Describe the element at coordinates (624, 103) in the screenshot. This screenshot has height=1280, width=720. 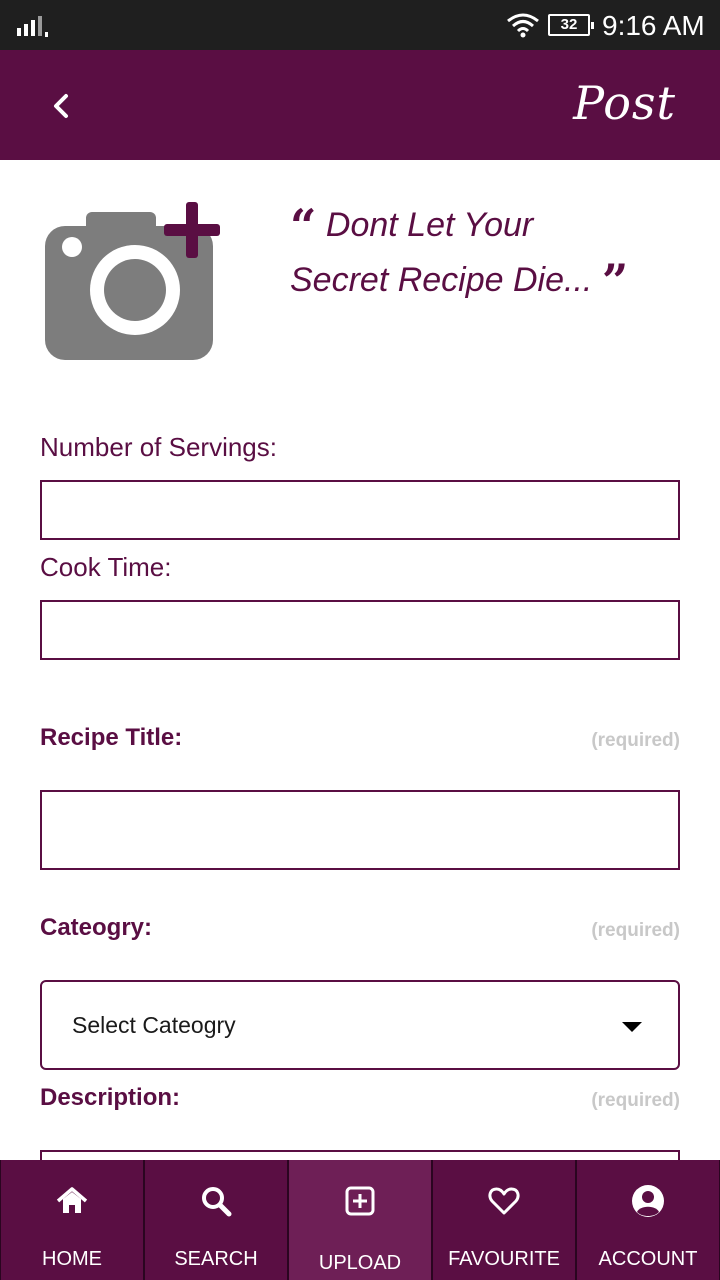
I see `post-button: Post` at that location.